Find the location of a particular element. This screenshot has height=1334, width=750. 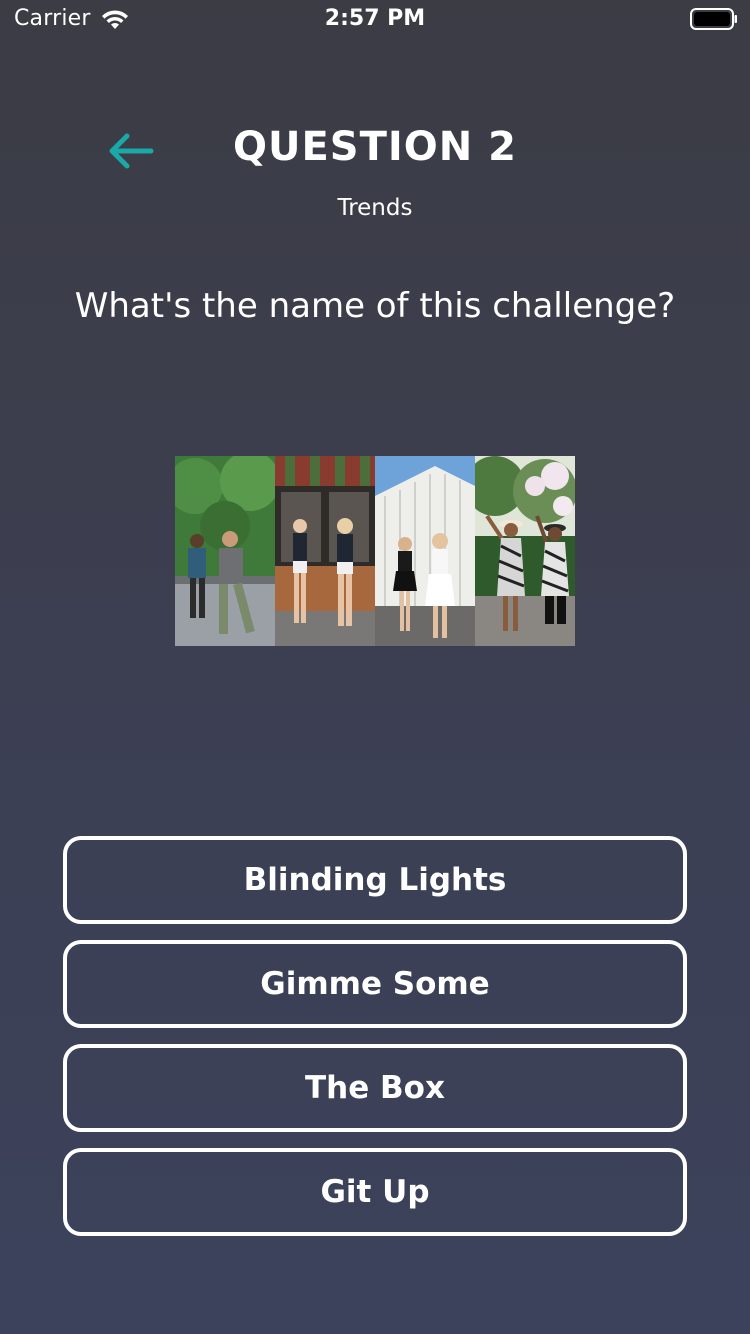

answer-button-4: Git Up is located at coordinates (375, 1192).